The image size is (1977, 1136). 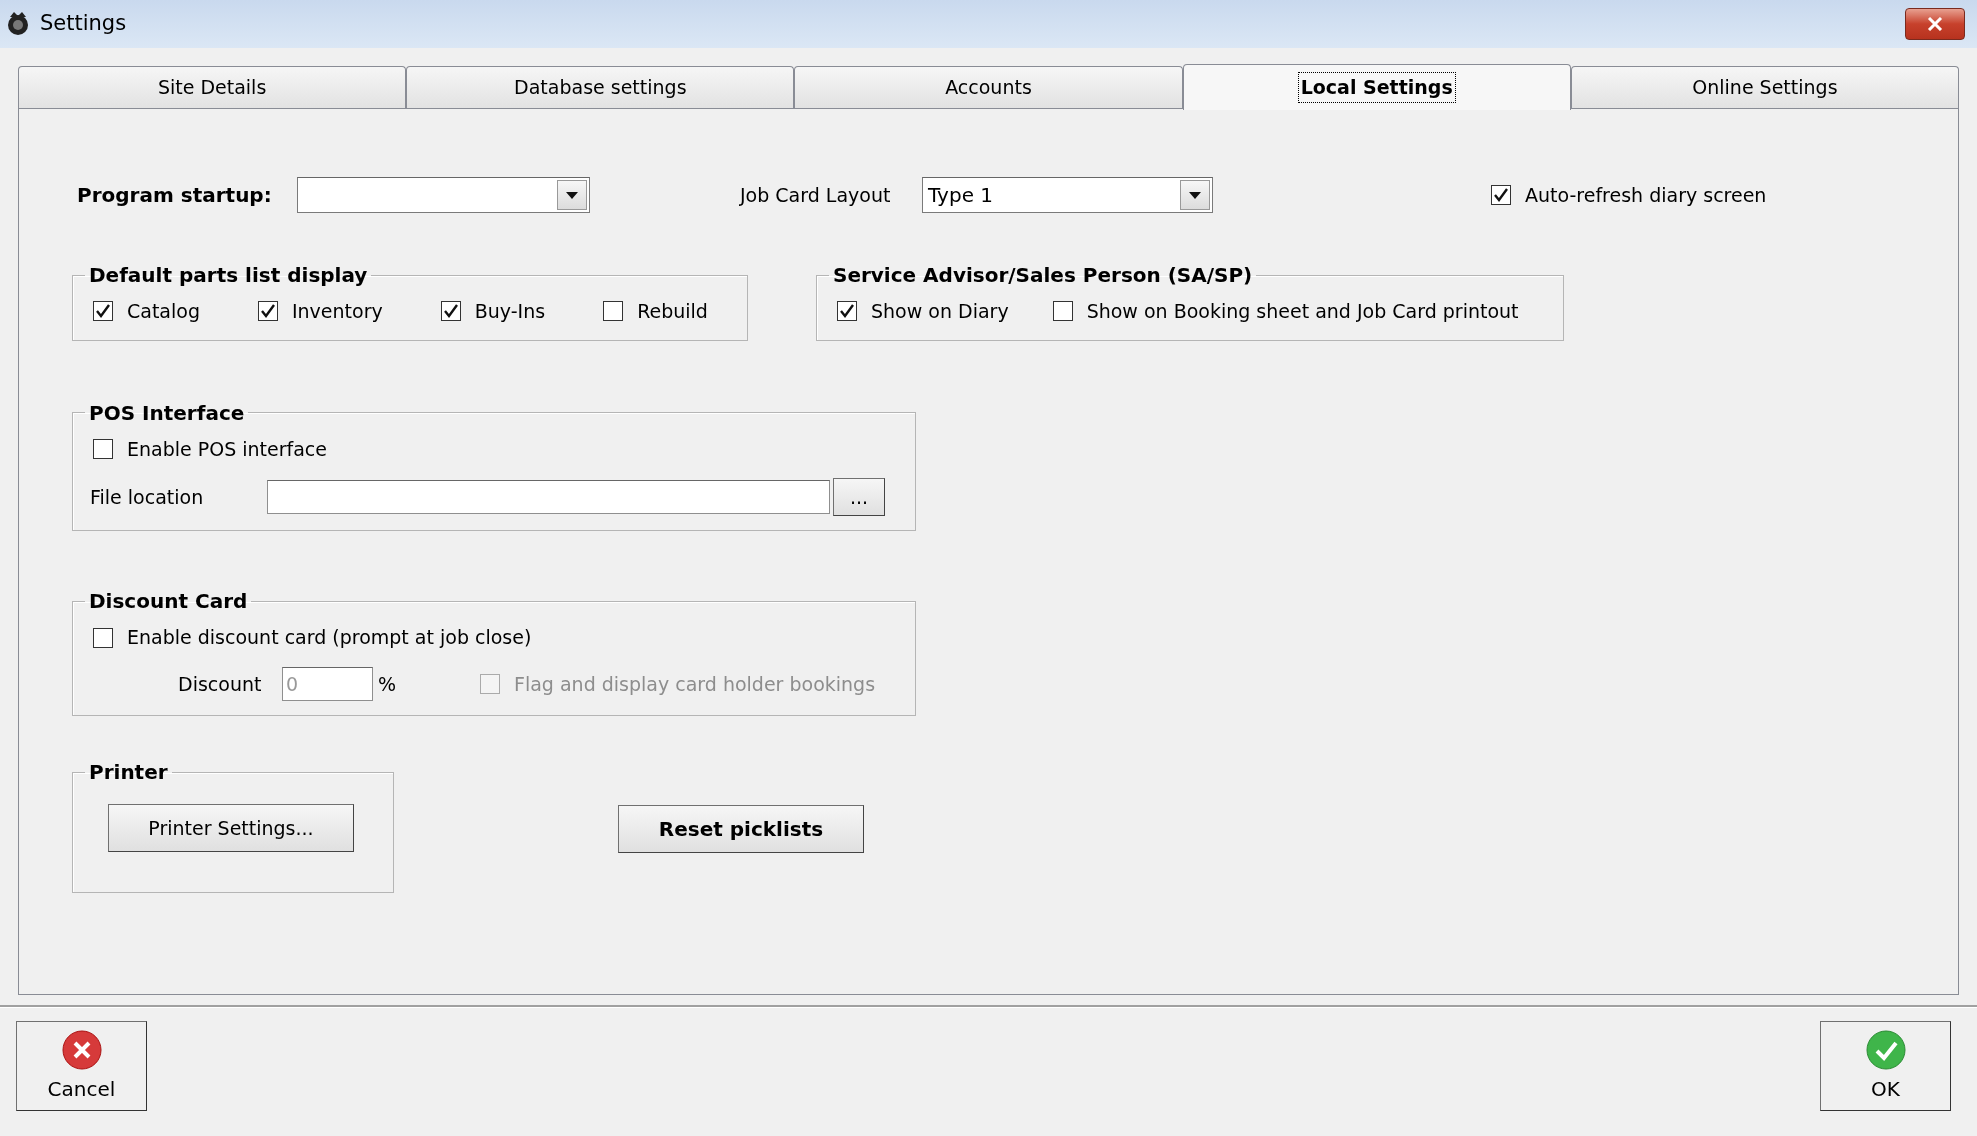 What do you see at coordinates (741, 829) in the screenshot?
I see `reset-picklists-button: Reset picklists` at bounding box center [741, 829].